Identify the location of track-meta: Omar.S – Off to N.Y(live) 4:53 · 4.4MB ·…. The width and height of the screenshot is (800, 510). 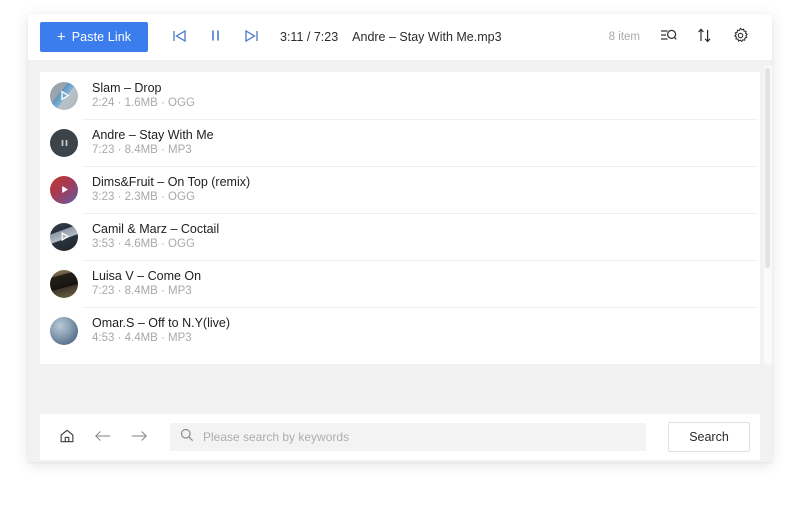
(161, 331).